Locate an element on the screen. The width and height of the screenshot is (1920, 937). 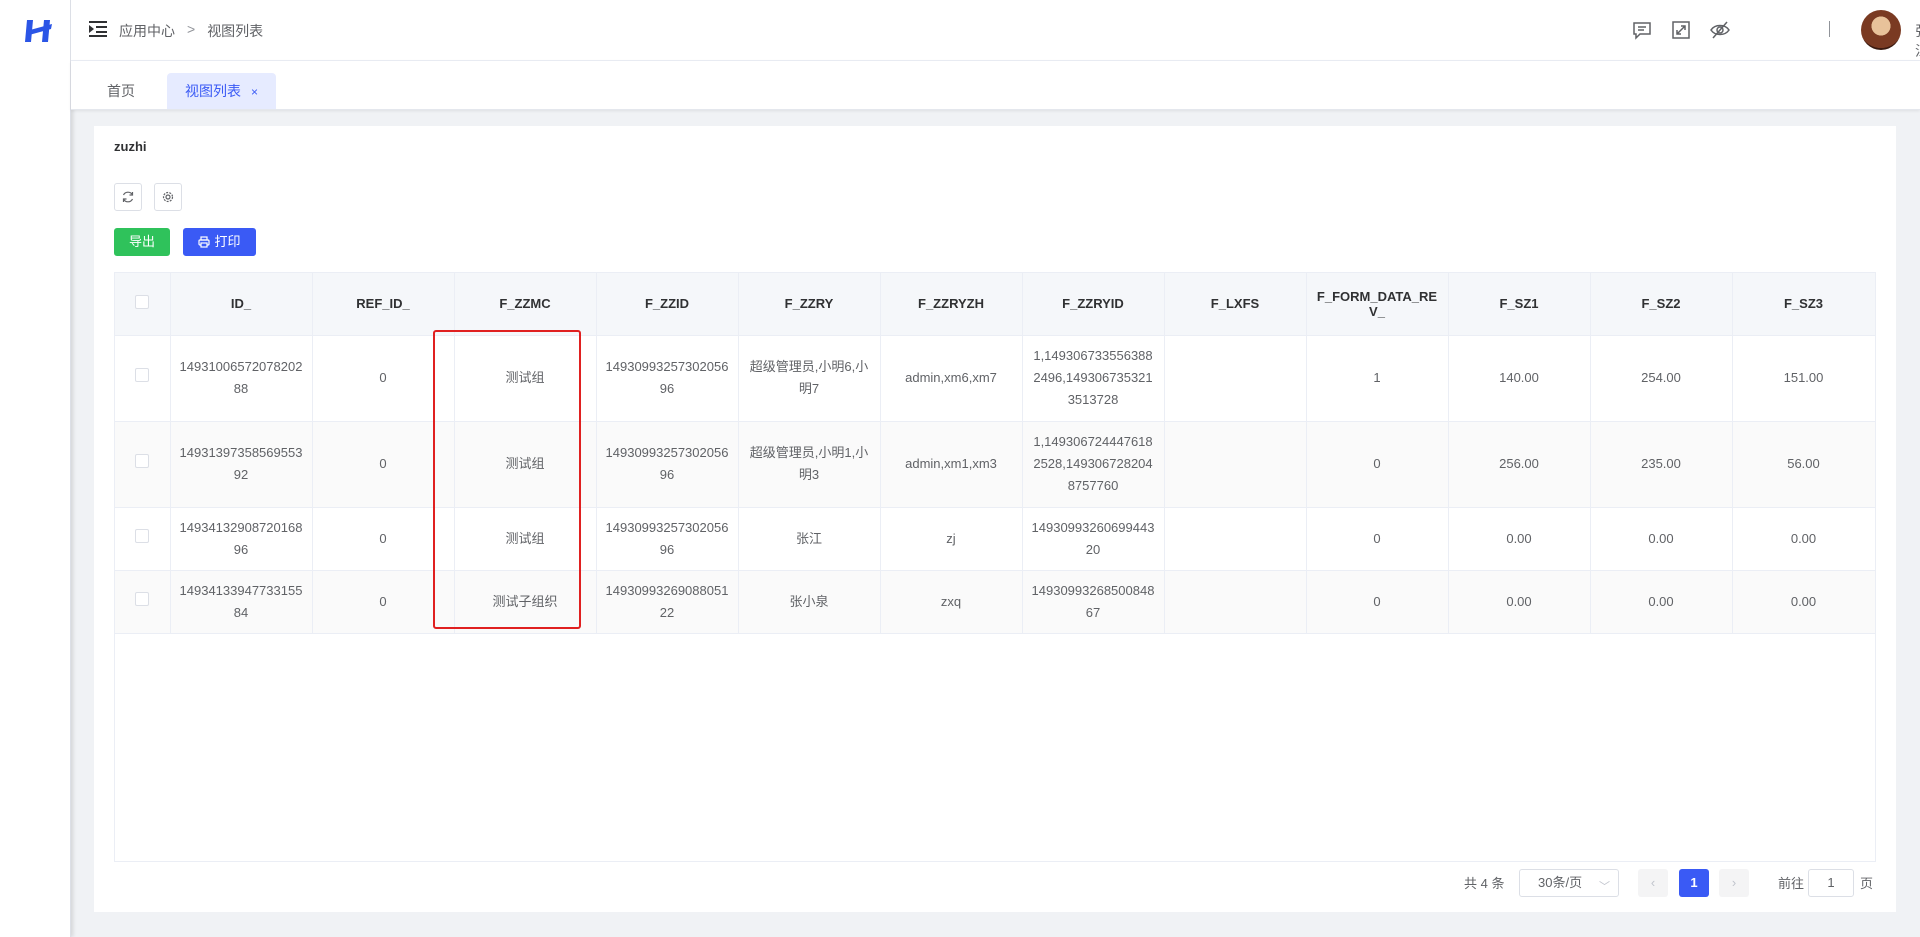
tab-close-icon: × is located at coordinates (254, 92).